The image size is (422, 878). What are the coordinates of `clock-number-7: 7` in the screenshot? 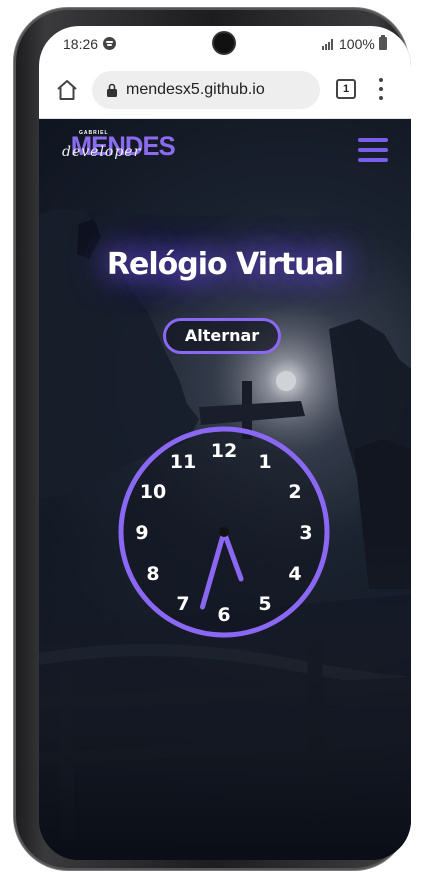 It's located at (182, 604).